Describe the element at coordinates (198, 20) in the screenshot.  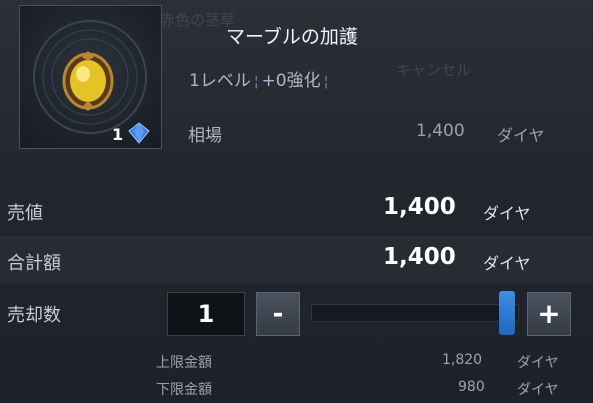
I see `background-text-item: 赤色の茎草` at that location.